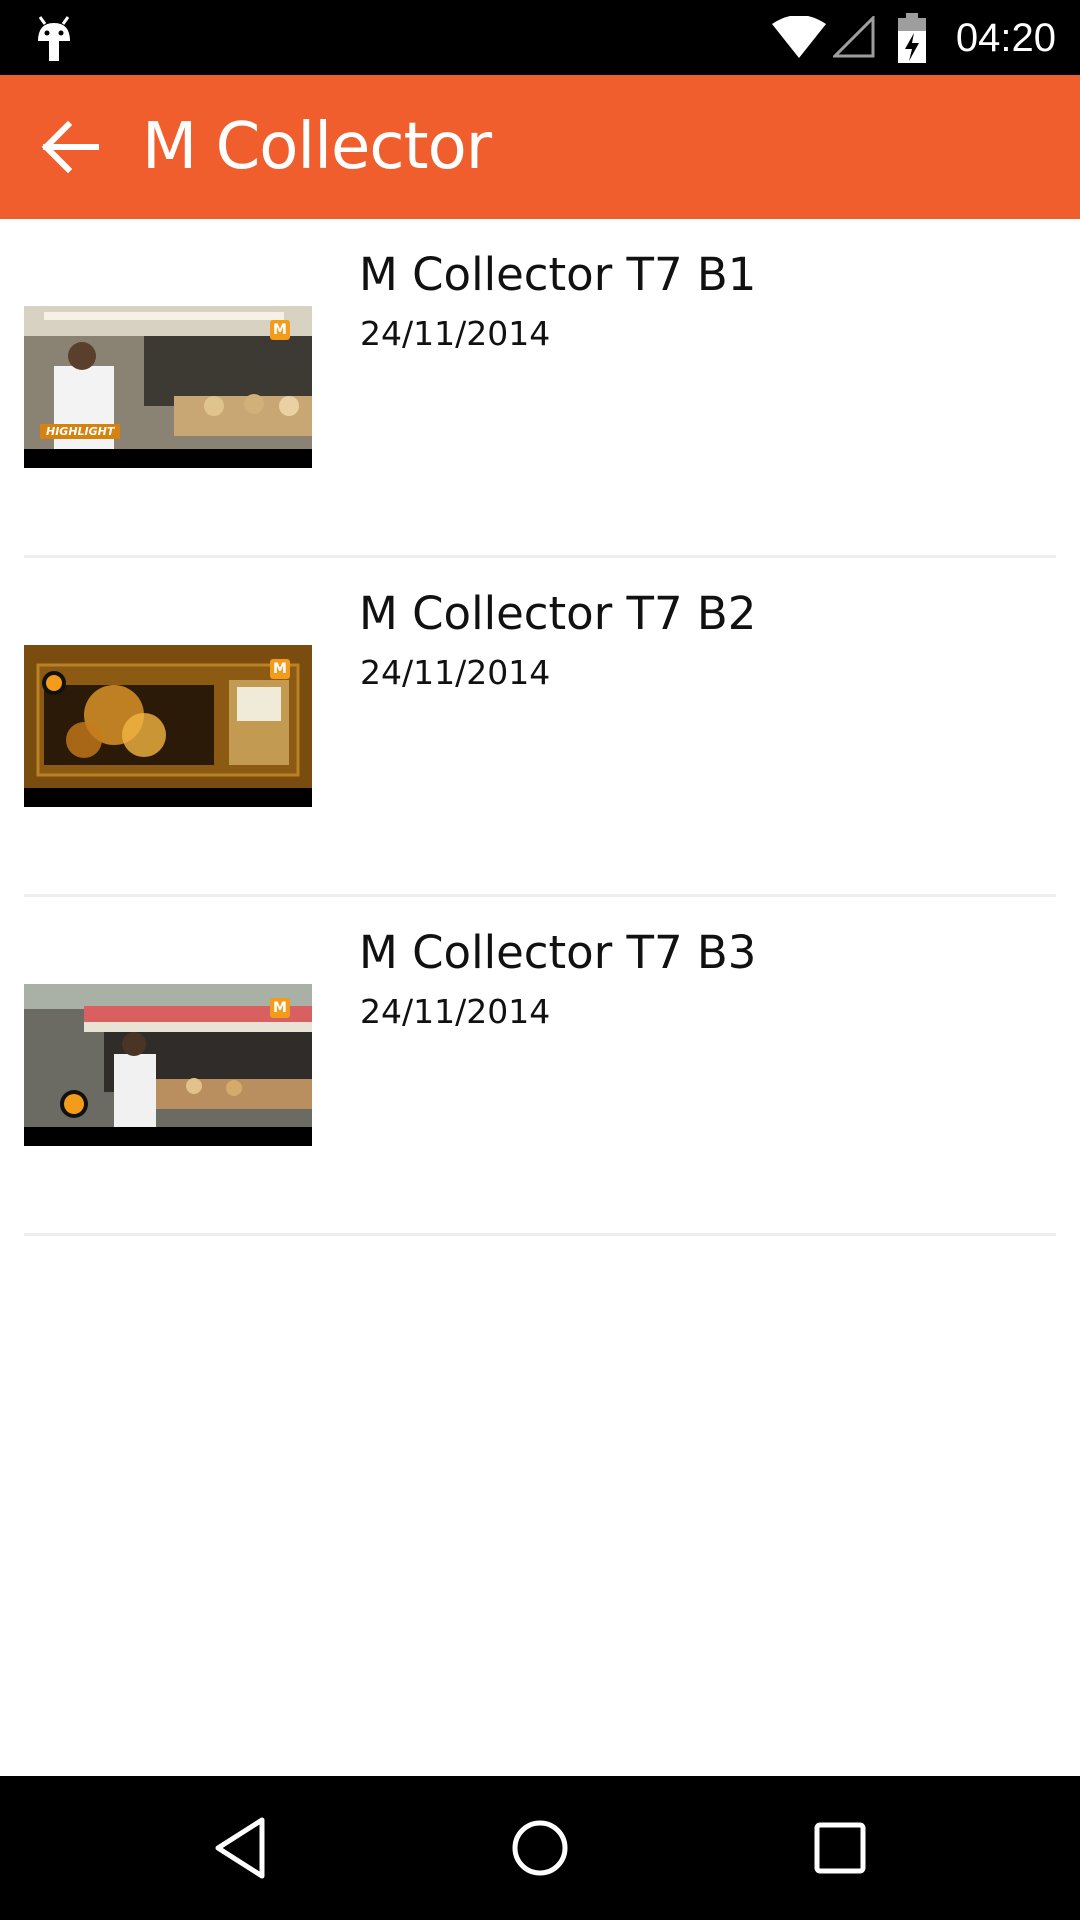 The image size is (1080, 1920). I want to click on signal-icon, so click(854, 37).